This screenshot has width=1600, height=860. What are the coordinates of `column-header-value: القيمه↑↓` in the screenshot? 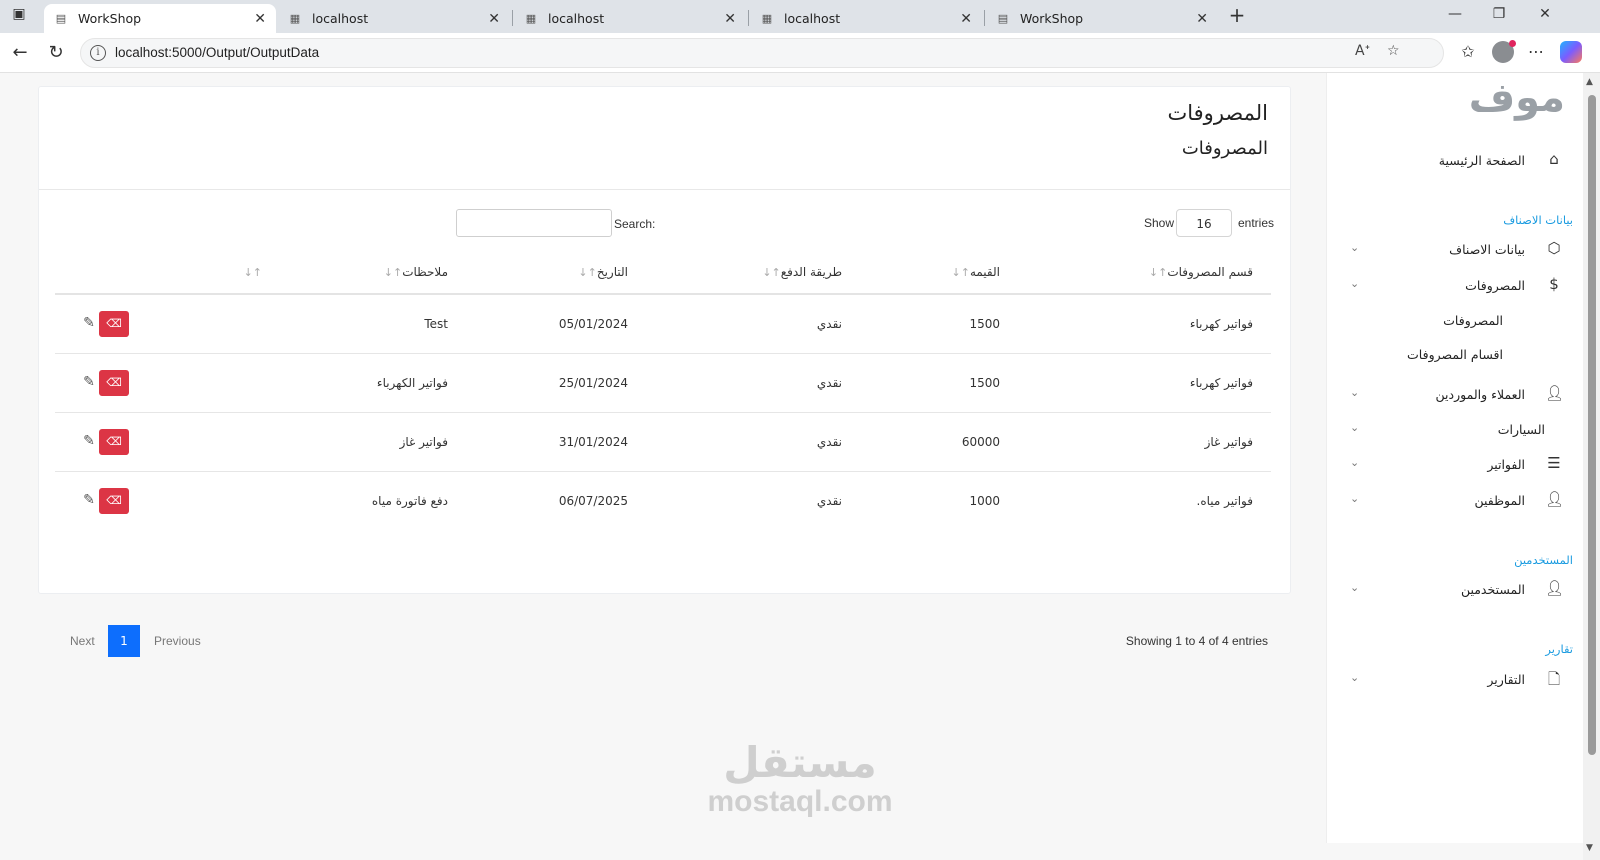 It's located at (939, 272).